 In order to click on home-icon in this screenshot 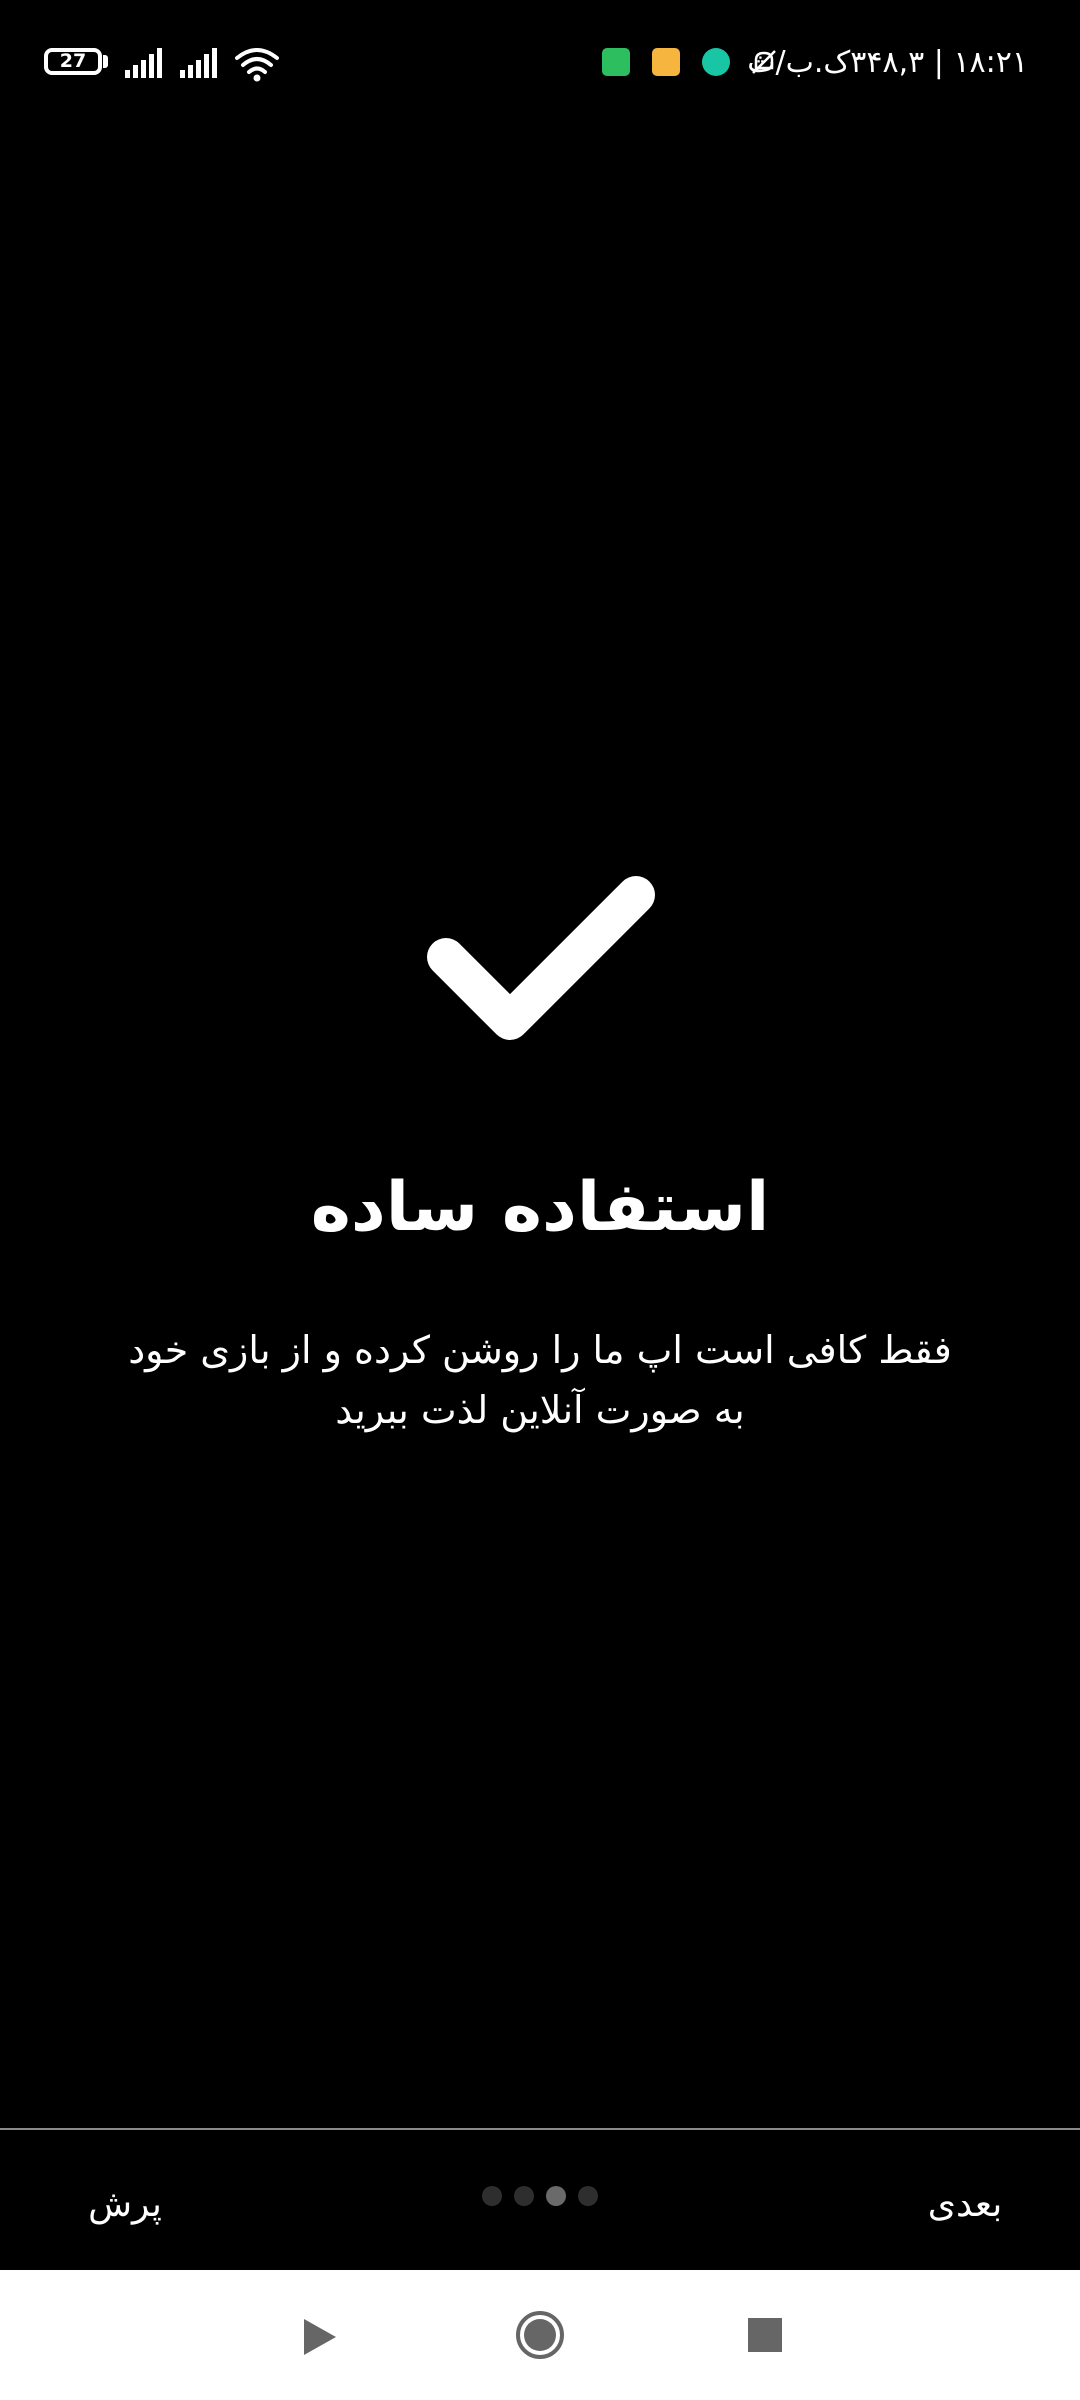, I will do `click(540, 2335)`.